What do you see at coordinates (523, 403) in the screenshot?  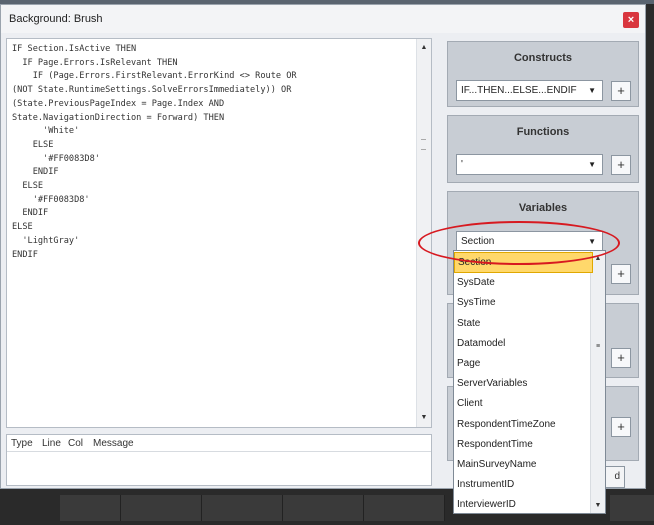 I see `variable-option-client: Client` at bounding box center [523, 403].